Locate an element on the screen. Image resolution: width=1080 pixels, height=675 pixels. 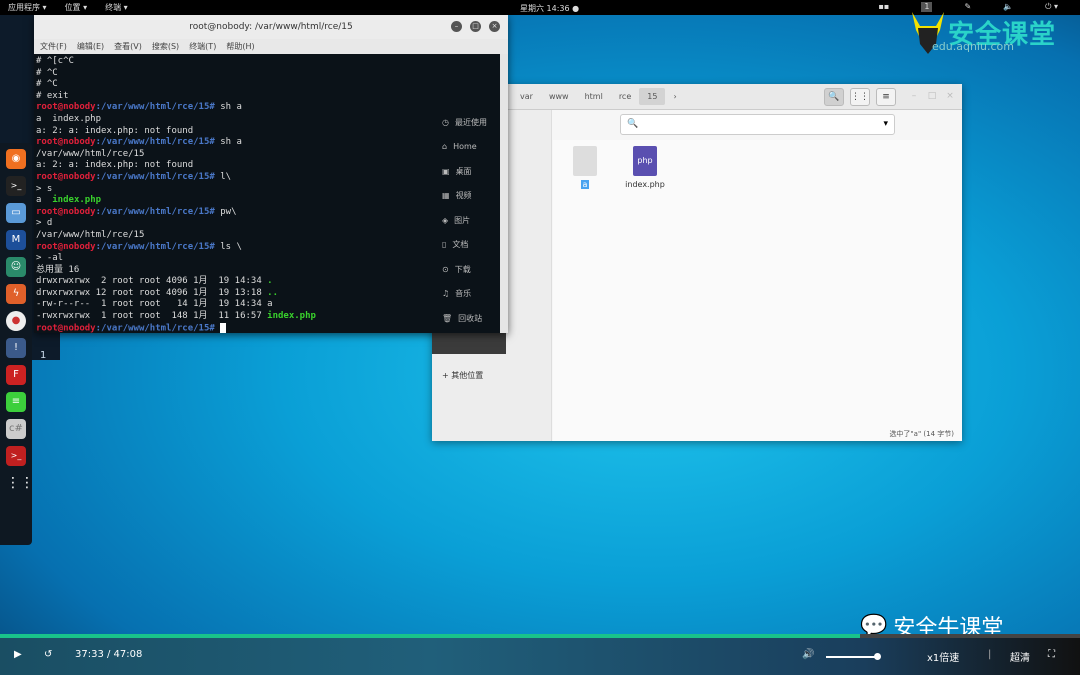
menu-edit: 编辑(E) is located at coordinates (90, 46).